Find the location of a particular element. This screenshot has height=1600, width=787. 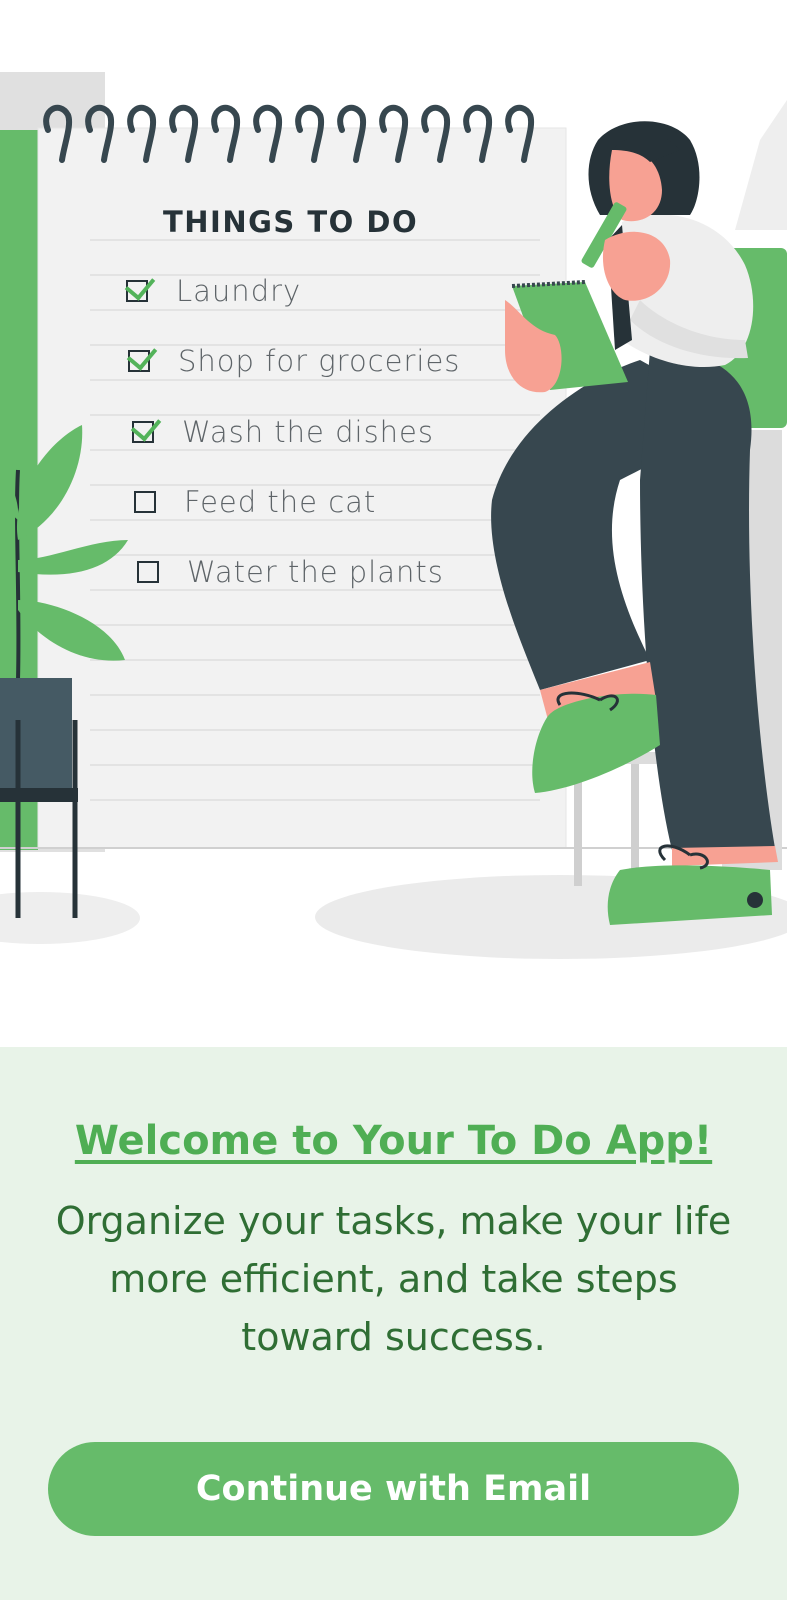

notebook-heading: THINGS TO DO is located at coordinates (291, 222).